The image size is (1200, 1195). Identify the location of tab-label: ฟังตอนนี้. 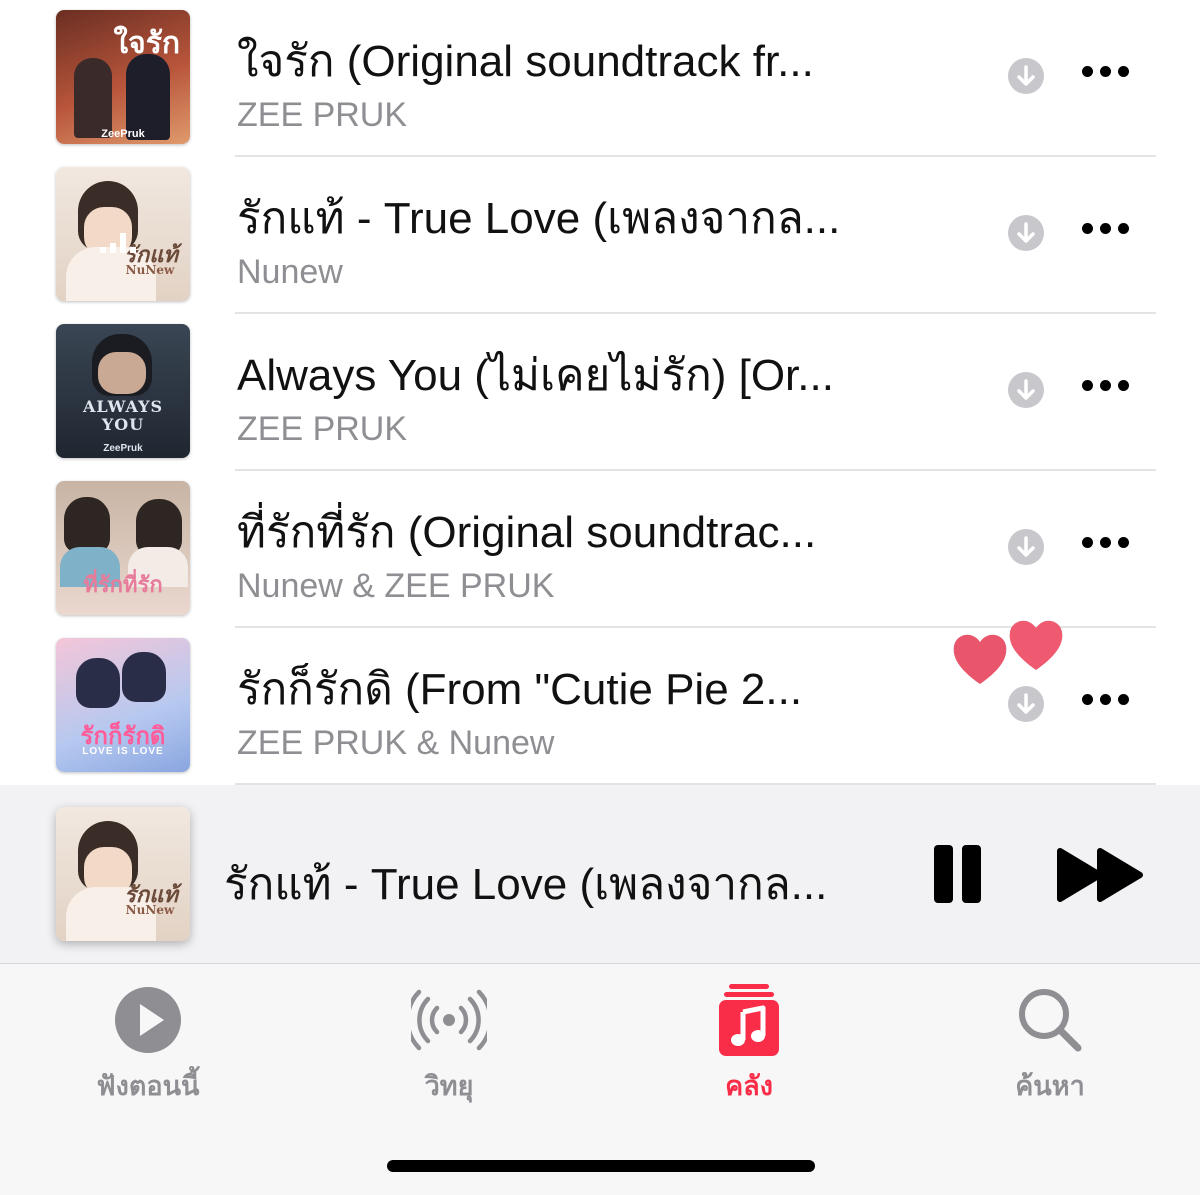
(148, 1086).